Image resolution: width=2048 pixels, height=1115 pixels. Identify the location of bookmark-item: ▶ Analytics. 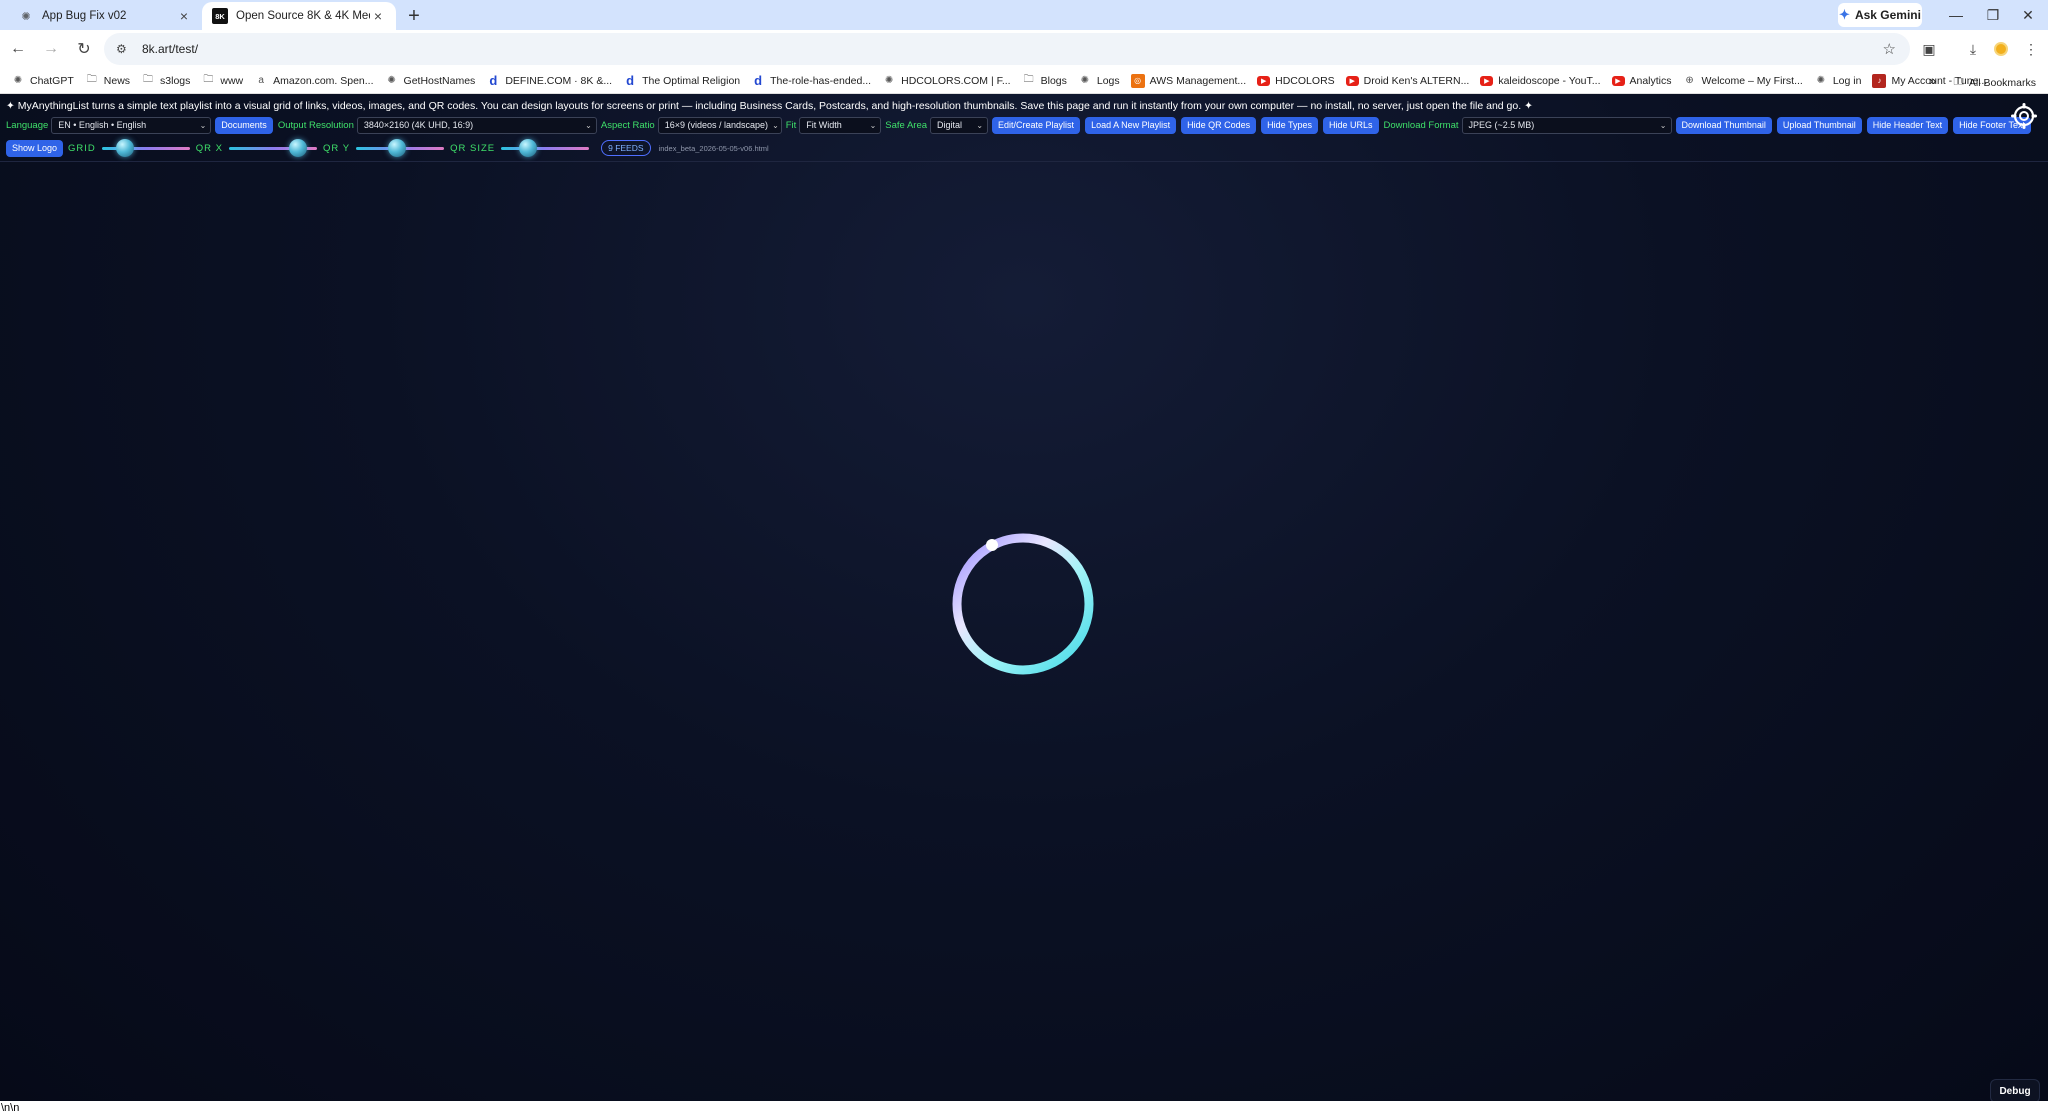
(1641, 81).